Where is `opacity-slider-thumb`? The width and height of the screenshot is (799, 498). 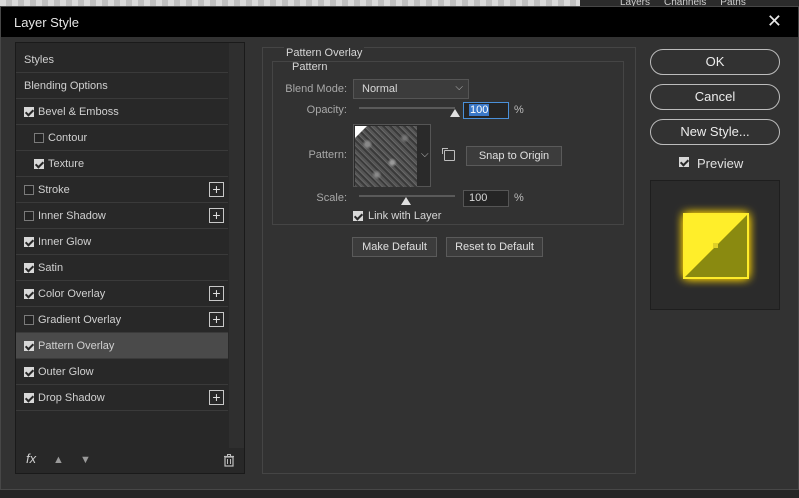 opacity-slider-thumb is located at coordinates (455, 113).